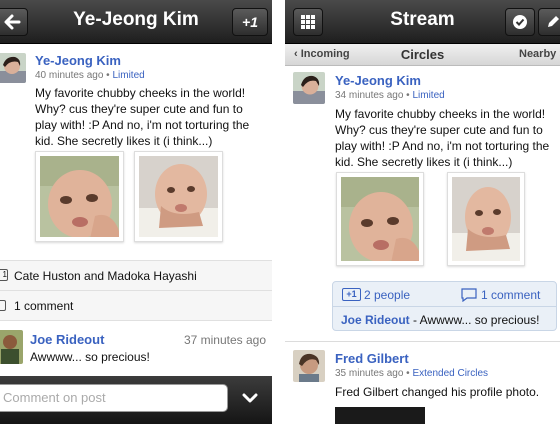 Image resolution: width=560 pixels, height=424 pixels. I want to click on engagement-divider, so click(444, 306).